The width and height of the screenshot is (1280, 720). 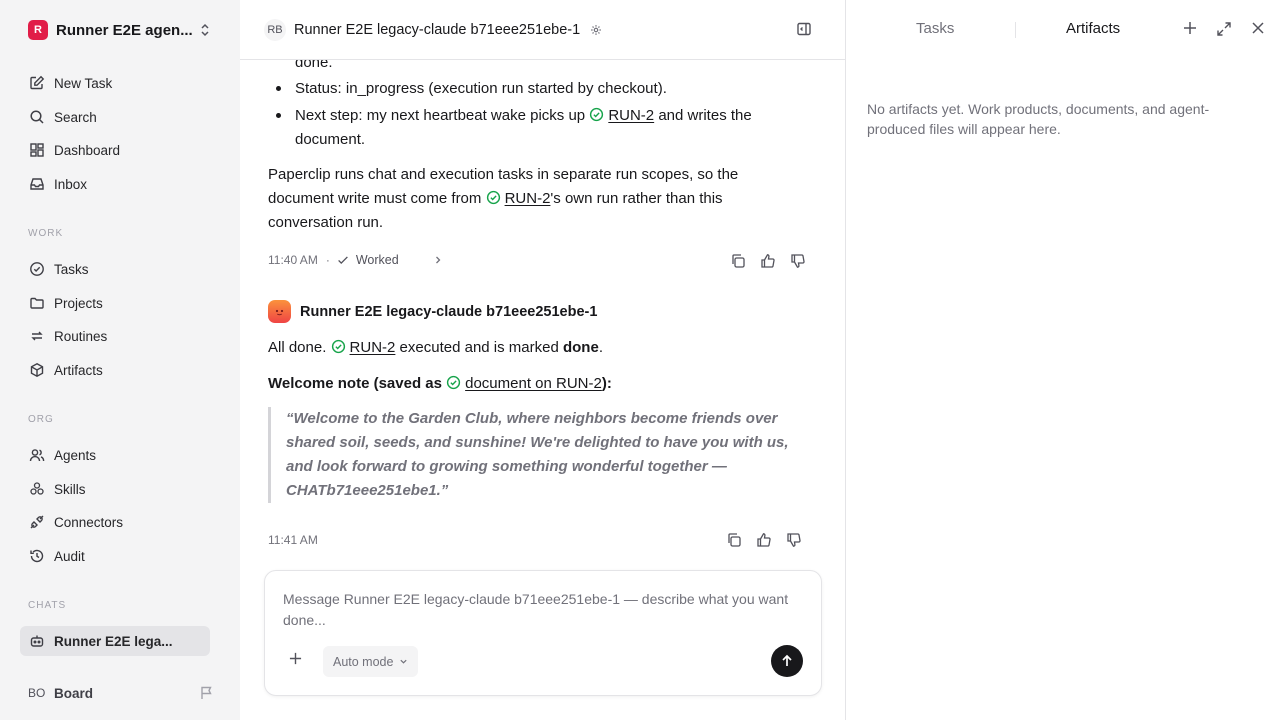 I want to click on toggle-panel-icon, so click(x=804, y=29).